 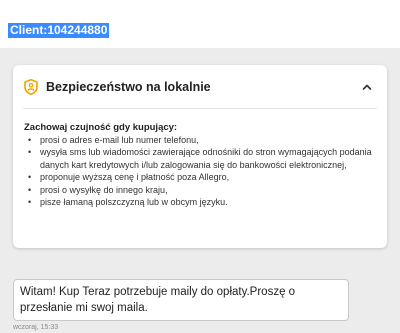 I want to click on warning-item: prosi o adres e-mail lub numer telefonu,, so click(x=201, y=140).